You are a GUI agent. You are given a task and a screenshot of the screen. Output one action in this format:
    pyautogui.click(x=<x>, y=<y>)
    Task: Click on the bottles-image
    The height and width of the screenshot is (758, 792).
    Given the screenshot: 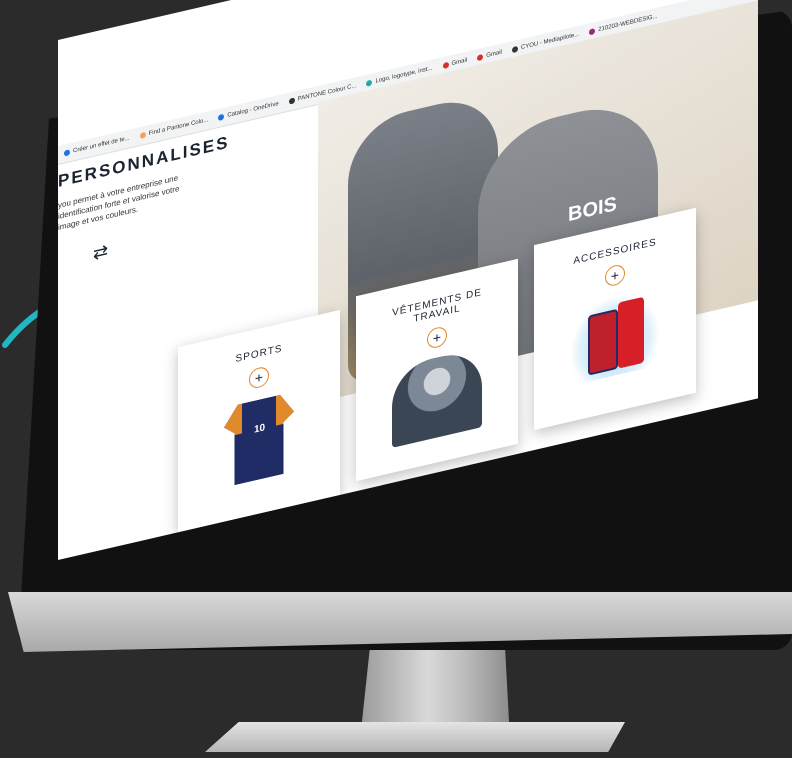 What is the action you would take?
    pyautogui.click(x=615, y=335)
    